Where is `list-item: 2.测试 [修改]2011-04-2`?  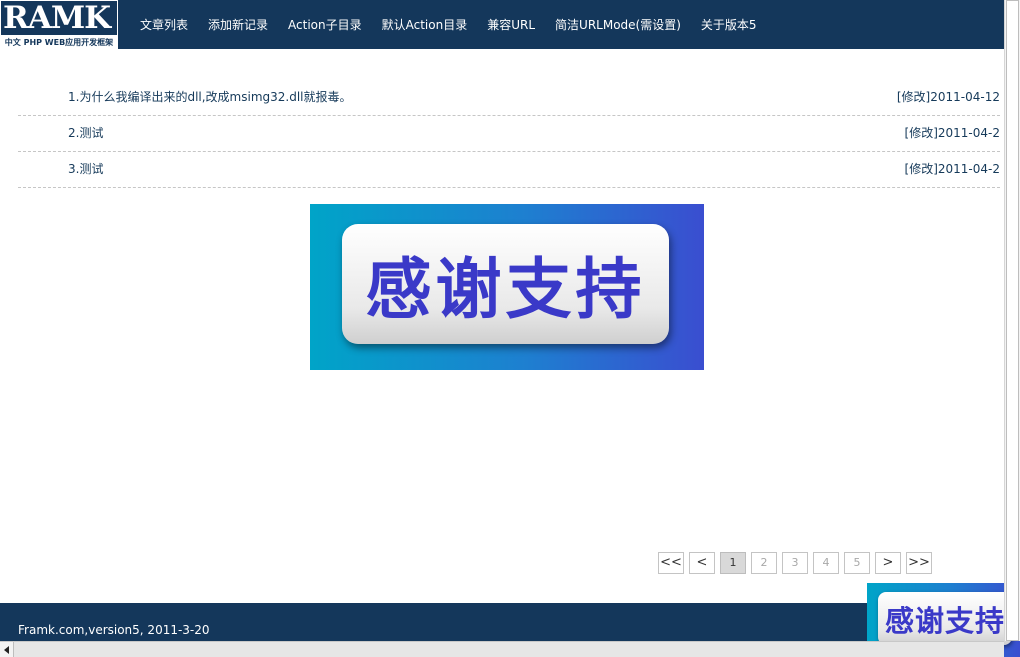 list-item: 2.测试 [修改]2011-04-2 is located at coordinates (509, 134).